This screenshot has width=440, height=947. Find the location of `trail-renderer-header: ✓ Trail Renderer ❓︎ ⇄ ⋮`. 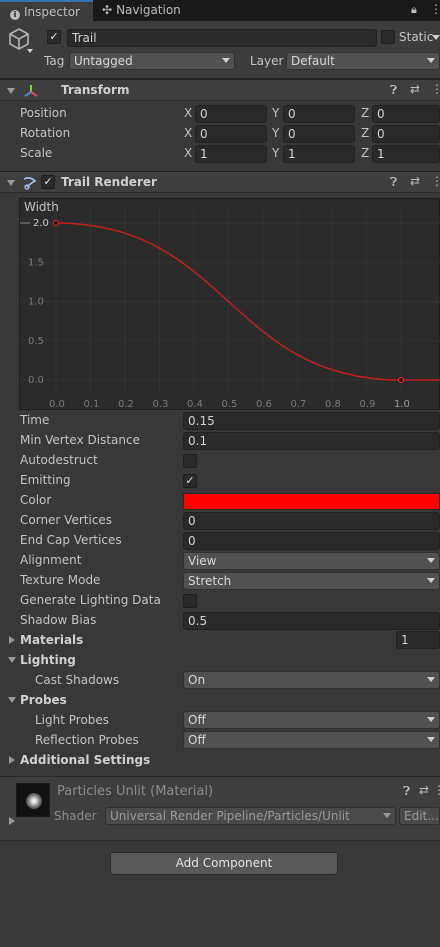

trail-renderer-header: ✓ Trail Renderer ❓︎ ⇄ ⋮ is located at coordinates (220, 182).